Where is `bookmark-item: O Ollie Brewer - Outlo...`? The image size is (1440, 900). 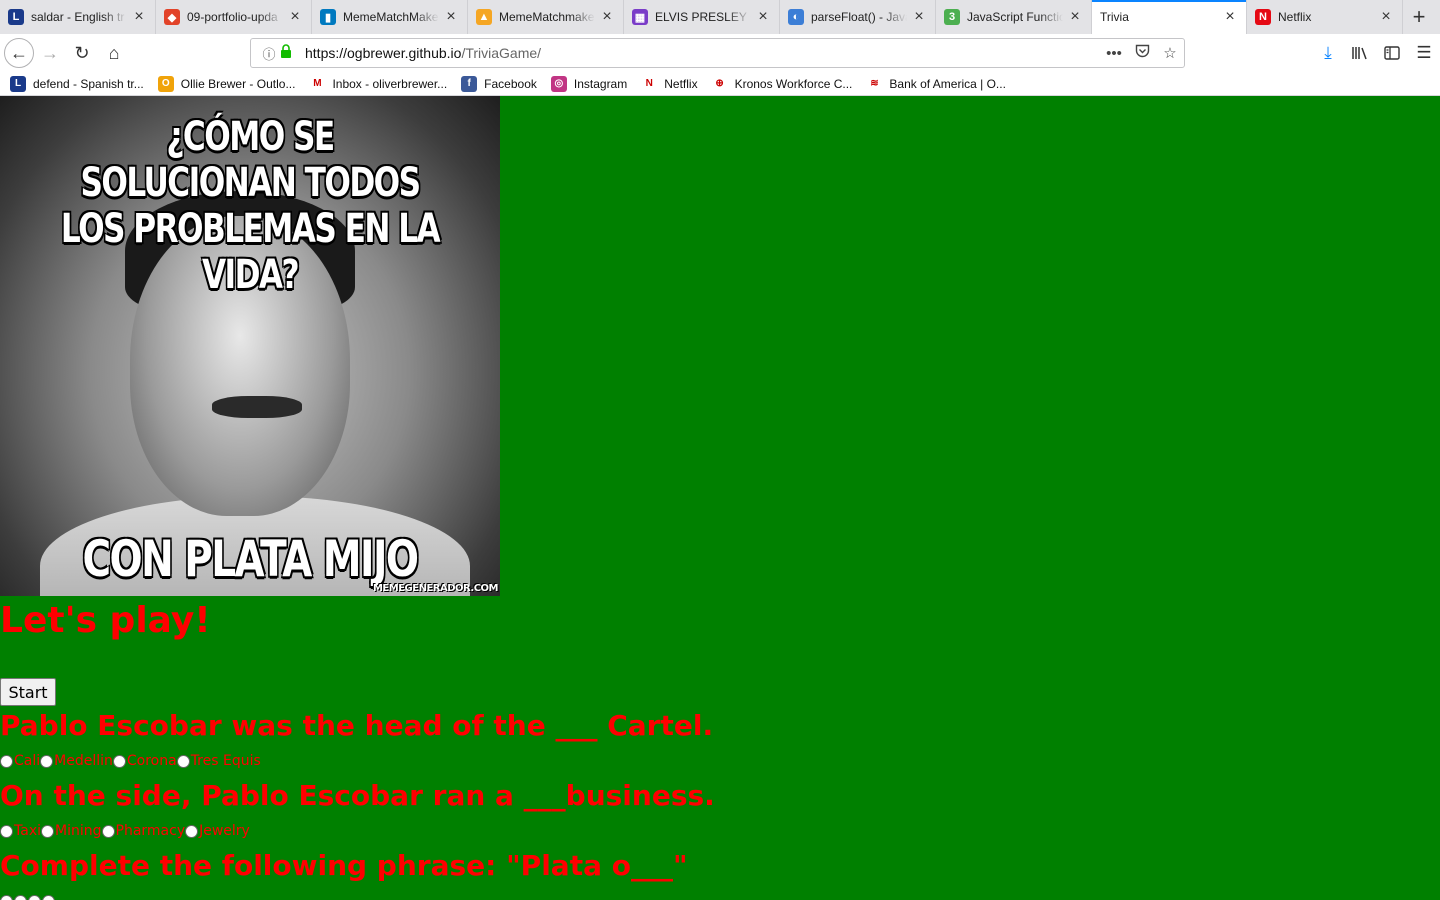 bookmark-item: O Ollie Brewer - Outlo... is located at coordinates (226, 83).